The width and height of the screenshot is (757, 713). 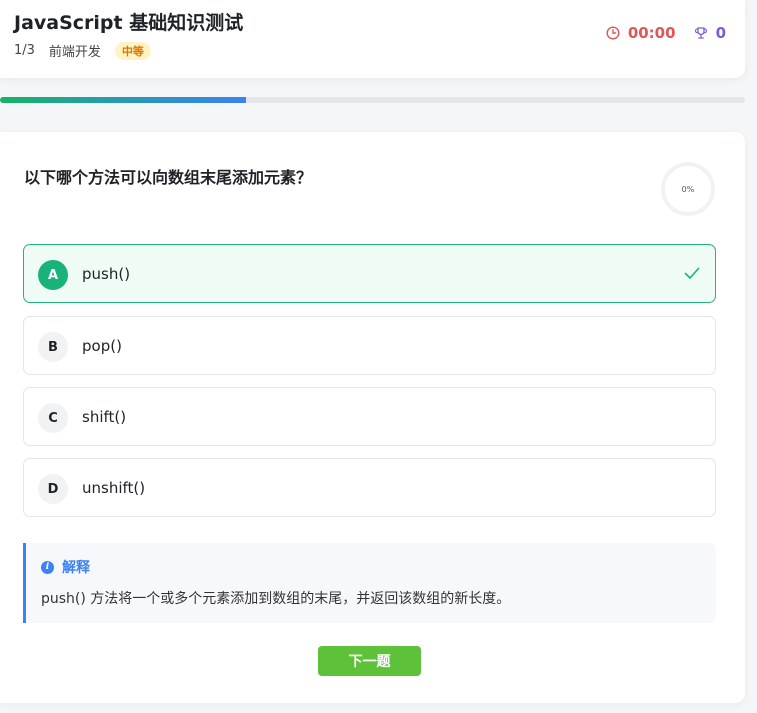 I want to click on quiz-meta: 1/3 前端开发 中等, so click(x=82, y=50).